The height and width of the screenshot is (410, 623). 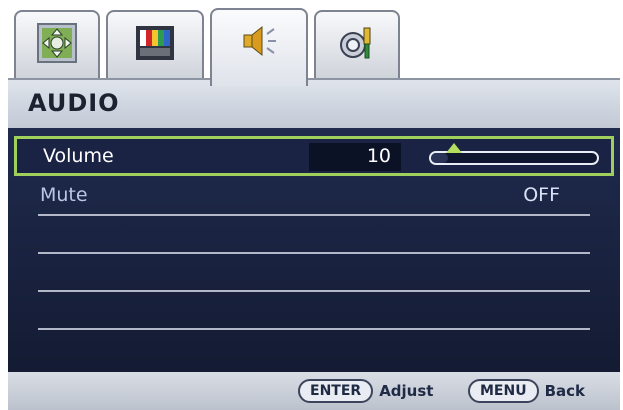 I want to click on tab-system, so click(x=357, y=45).